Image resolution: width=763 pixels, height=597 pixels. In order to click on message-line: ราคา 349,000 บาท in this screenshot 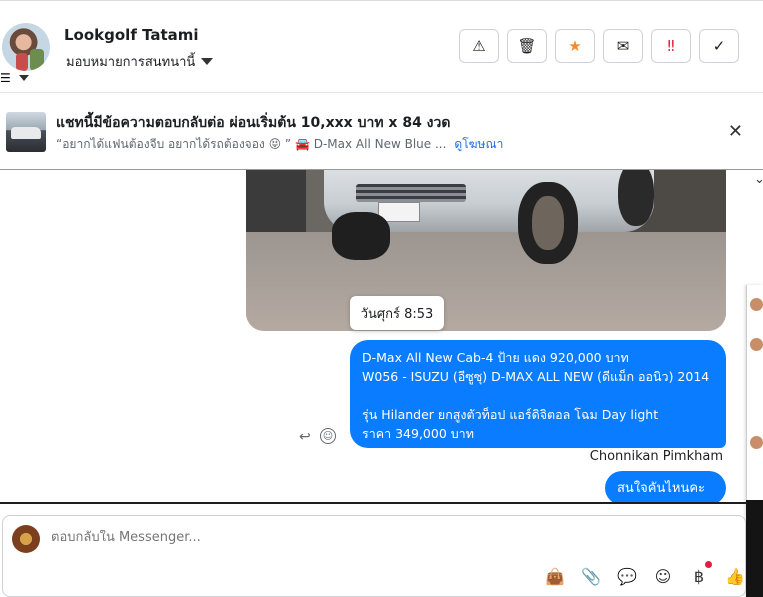, I will do `click(418, 433)`.